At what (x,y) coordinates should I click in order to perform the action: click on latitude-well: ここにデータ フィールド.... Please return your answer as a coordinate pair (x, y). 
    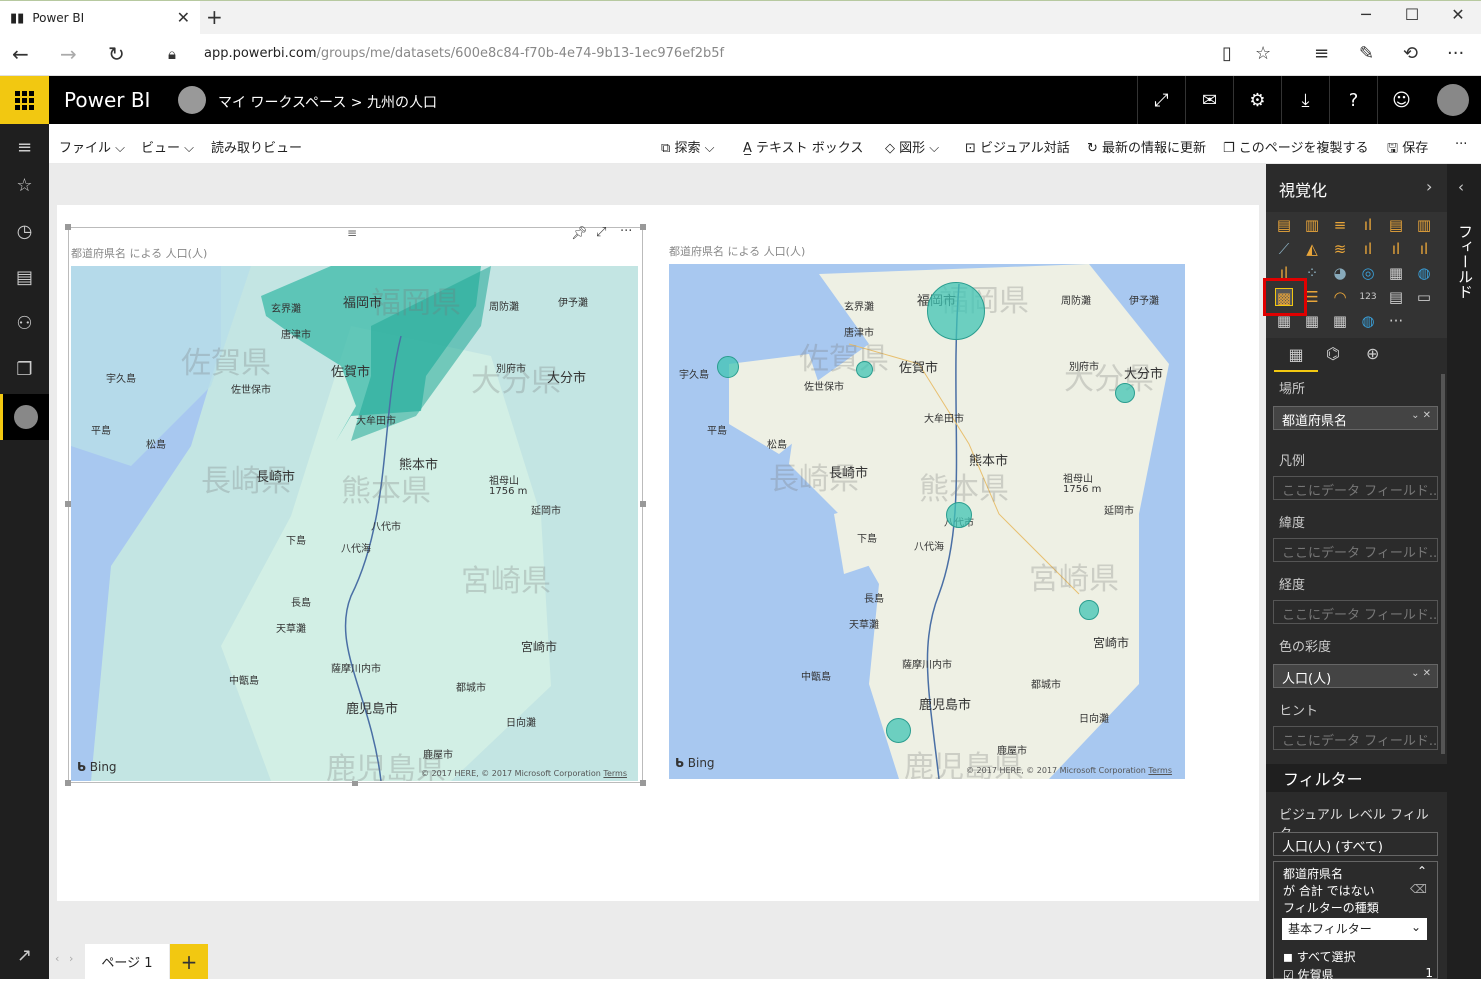
    Looking at the image, I should click on (1355, 550).